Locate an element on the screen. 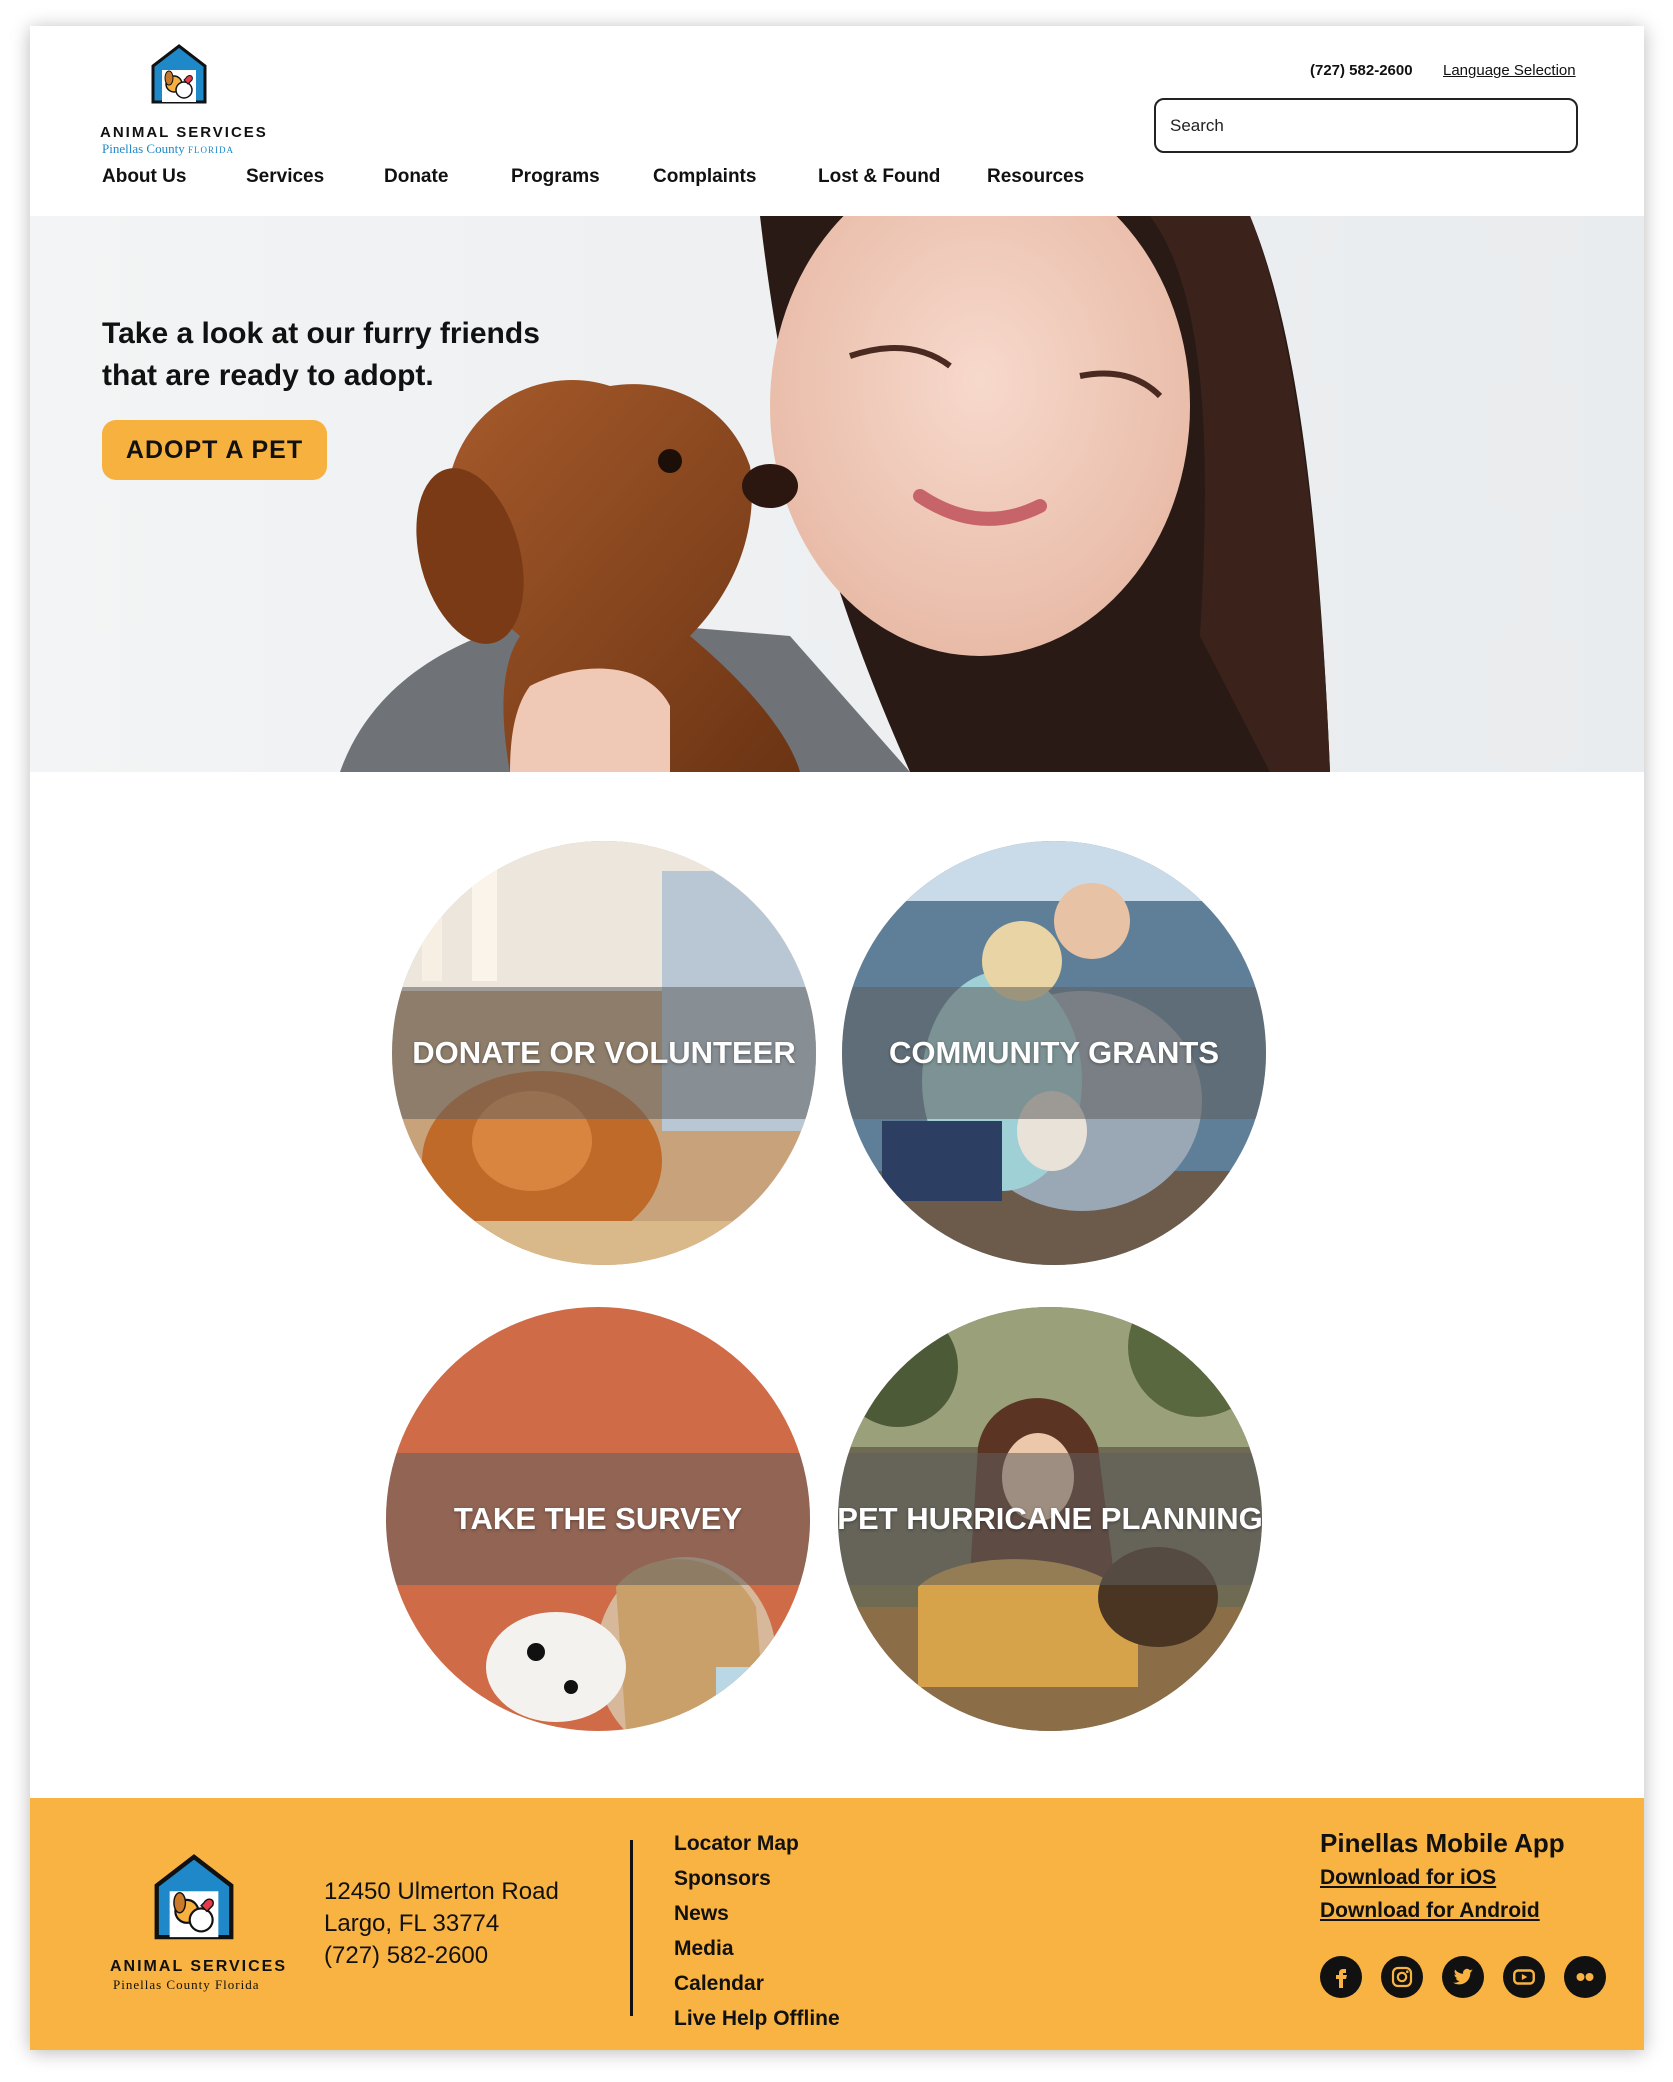  footer-link-live-help: Live Help Offline is located at coordinates (757, 2018).